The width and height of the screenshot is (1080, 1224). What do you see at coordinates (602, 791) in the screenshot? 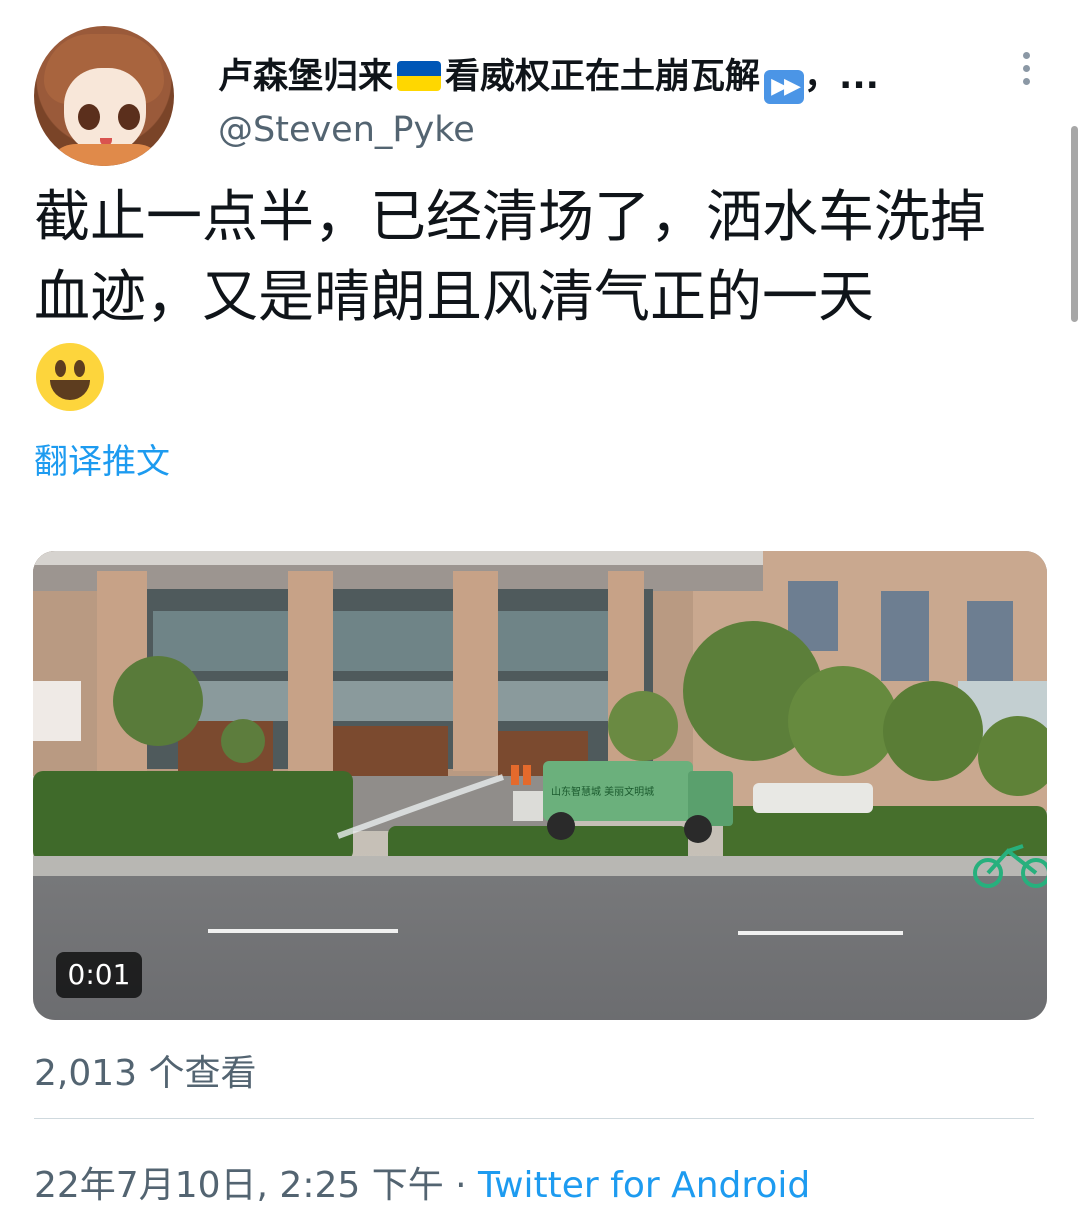
I see `truck-sign-text: 山东智慧城 美丽文明城` at bounding box center [602, 791].